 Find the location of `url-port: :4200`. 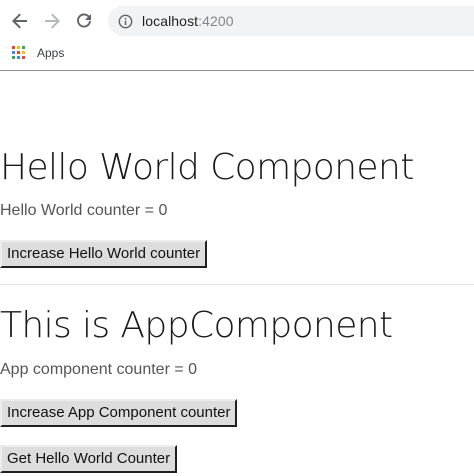

url-port: :4200 is located at coordinates (216, 21).